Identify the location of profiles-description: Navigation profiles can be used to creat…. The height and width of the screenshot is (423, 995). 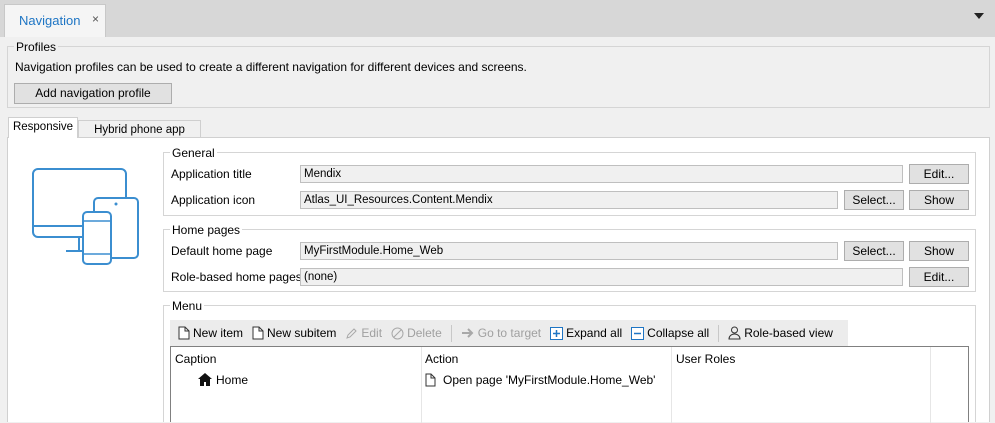
(271, 67).